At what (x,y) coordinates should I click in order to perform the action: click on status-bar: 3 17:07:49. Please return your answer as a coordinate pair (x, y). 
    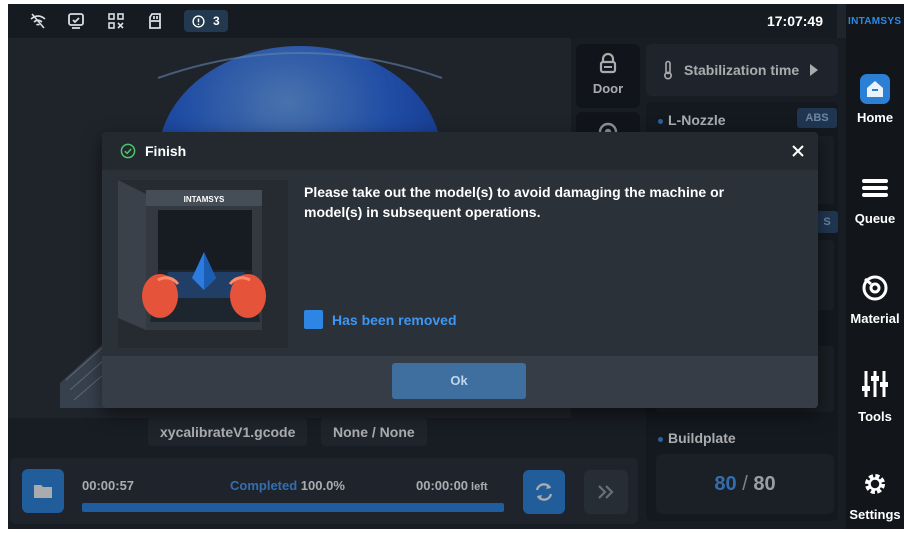
    Looking at the image, I should click on (422, 21).